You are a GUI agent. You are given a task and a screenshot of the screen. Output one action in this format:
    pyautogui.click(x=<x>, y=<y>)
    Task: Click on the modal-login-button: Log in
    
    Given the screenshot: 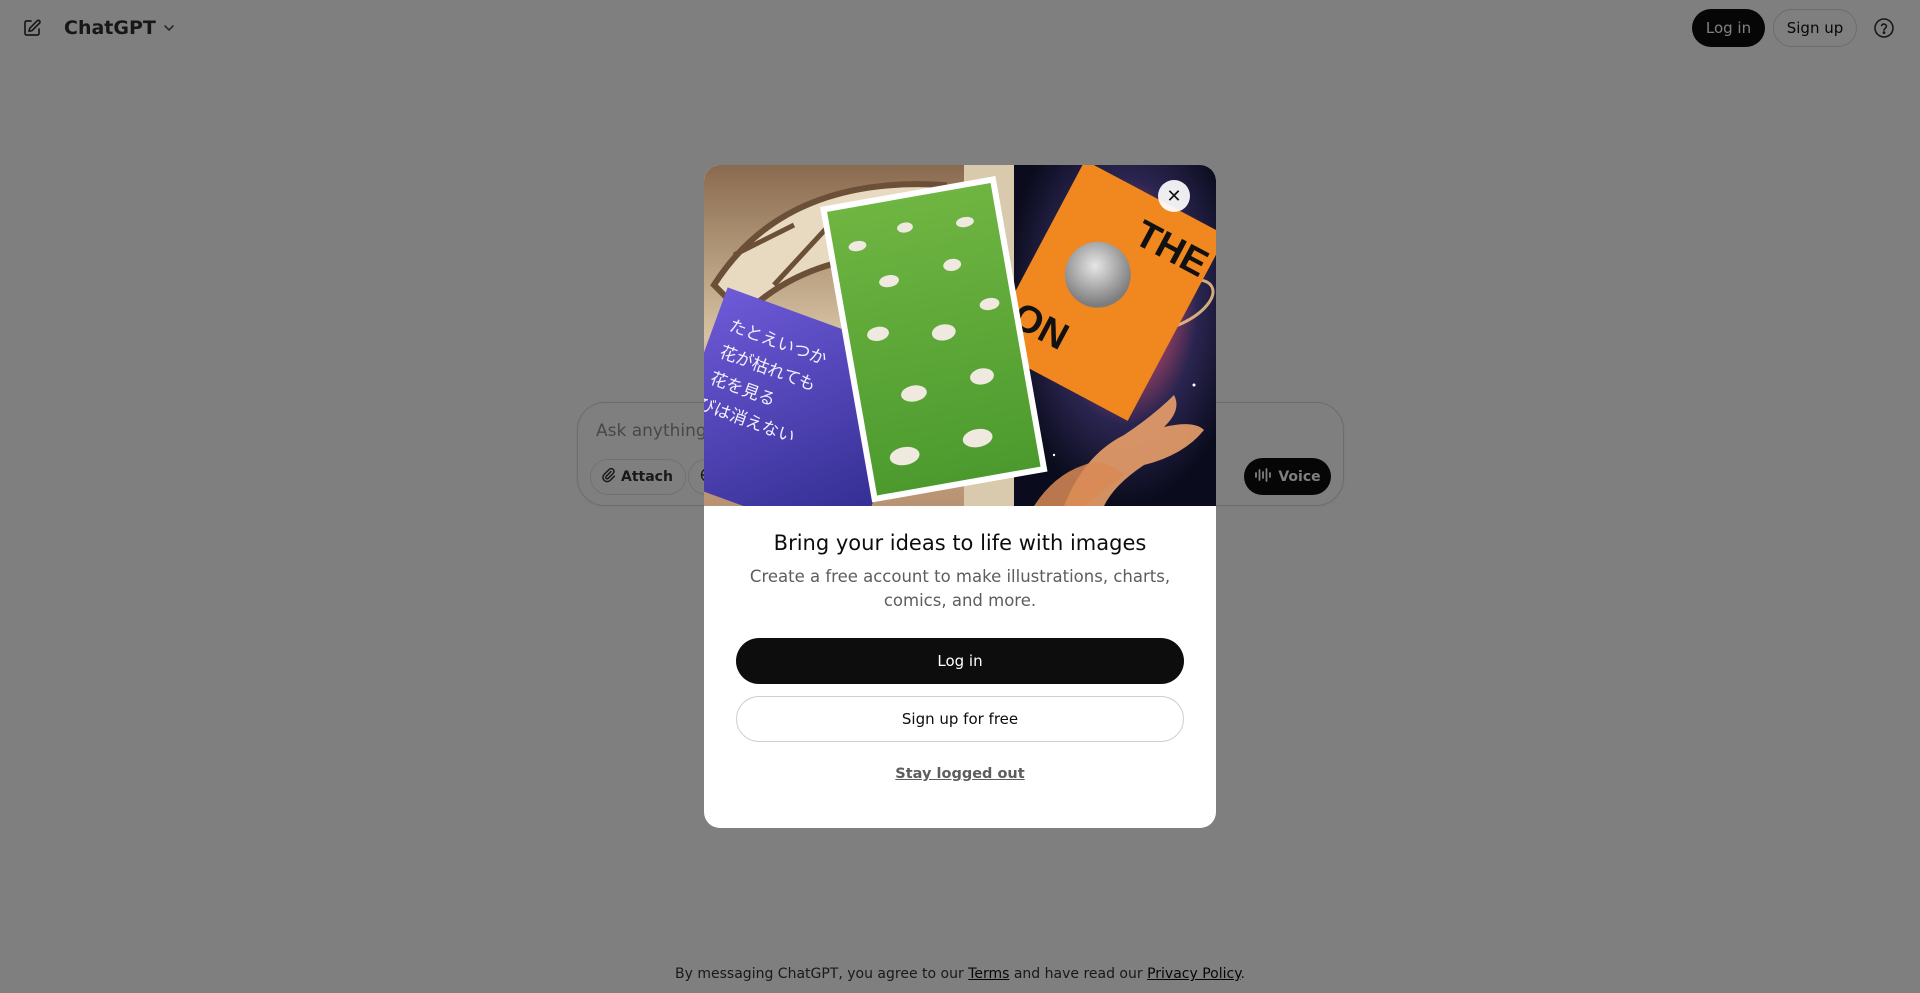 What is the action you would take?
    pyautogui.click(x=960, y=661)
    